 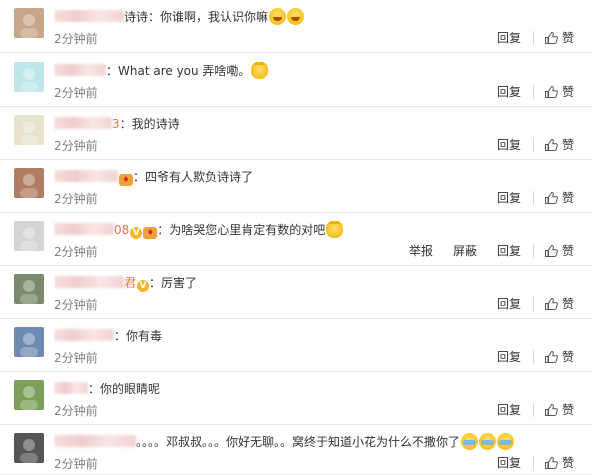 What do you see at coordinates (421, 251) in the screenshot?
I see `report-button: 举报` at bounding box center [421, 251].